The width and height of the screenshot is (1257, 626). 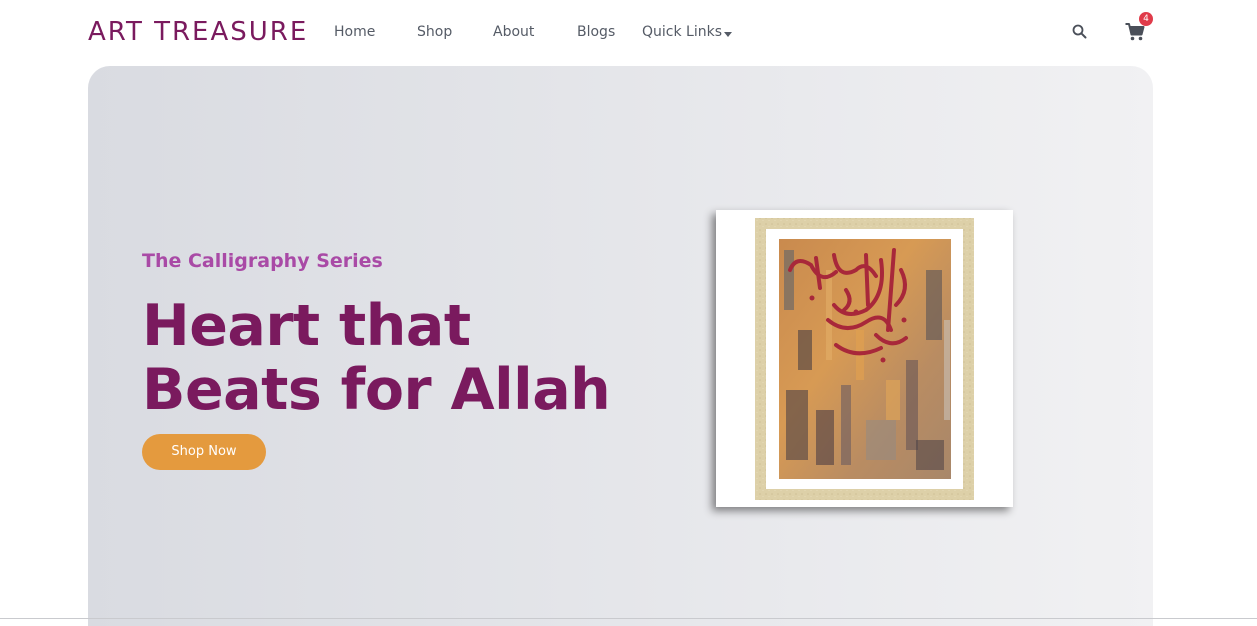 I want to click on shop-now-button: Shop Now, so click(x=204, y=452).